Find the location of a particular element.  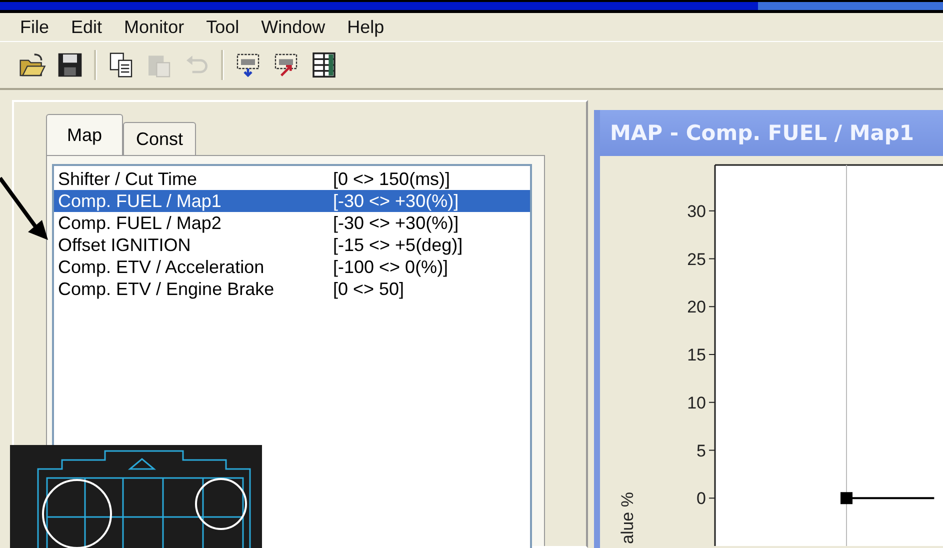

map-list-item: Offset IGNITION [-15 <> +5(deg)] is located at coordinates (292, 245).